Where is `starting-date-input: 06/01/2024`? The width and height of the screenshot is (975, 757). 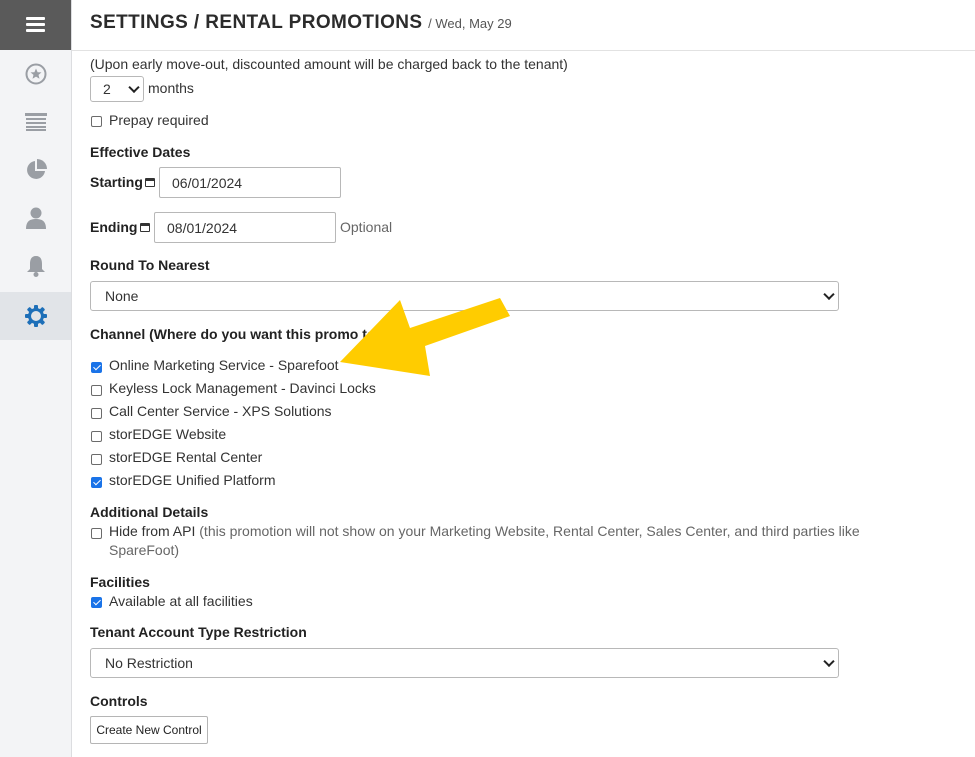
starting-date-input: 06/01/2024 is located at coordinates (250, 182).